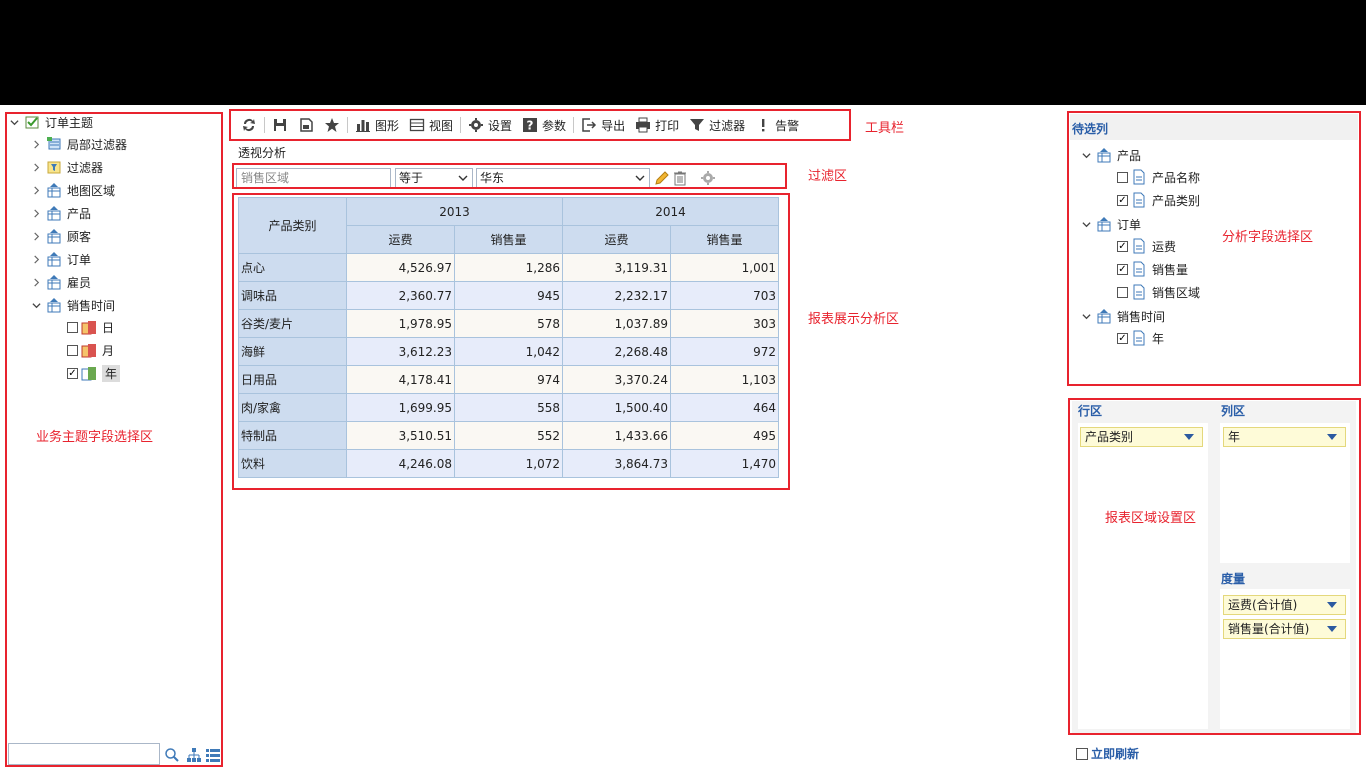 The height and width of the screenshot is (768, 1366). Describe the element at coordinates (1268, 237) in the screenshot. I see `annotation-fields: 分析字段选择区` at that location.